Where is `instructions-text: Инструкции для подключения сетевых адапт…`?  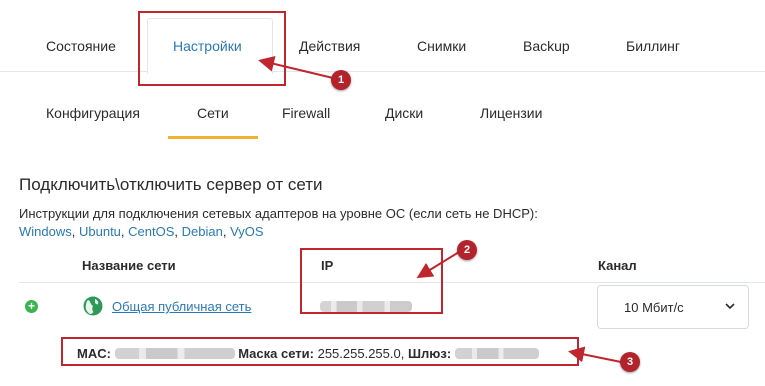 instructions-text: Инструкции для подключения сетевых адапт… is located at coordinates (278, 213).